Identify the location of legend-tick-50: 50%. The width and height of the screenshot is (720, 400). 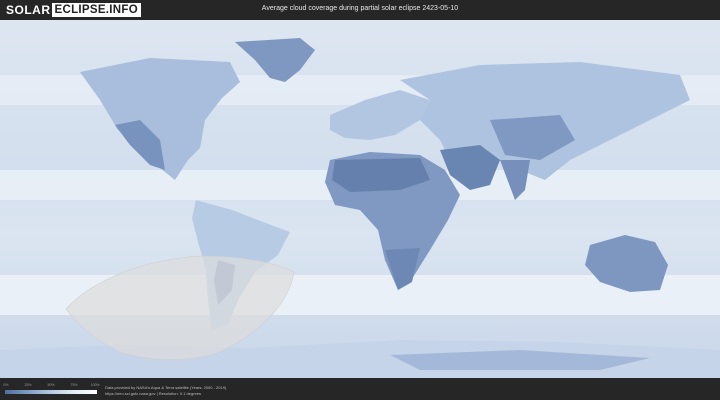
(51, 385).